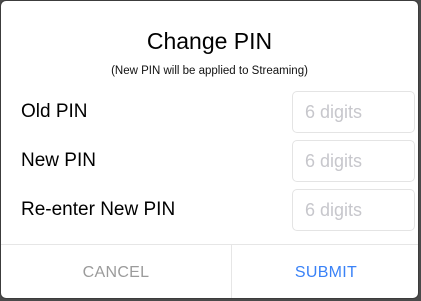  I want to click on dialog-title: Change PIN, so click(209, 41).